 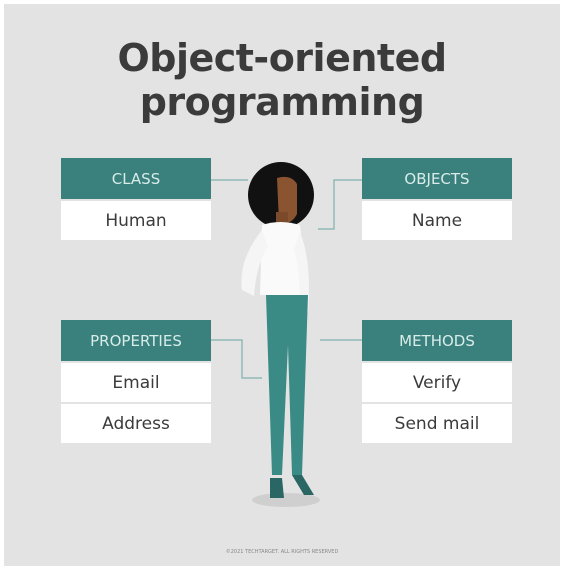 What do you see at coordinates (282, 552) in the screenshot?
I see `copyright: ©2021 TECHTARGET. ALL RIGHTS RESERVED` at bounding box center [282, 552].